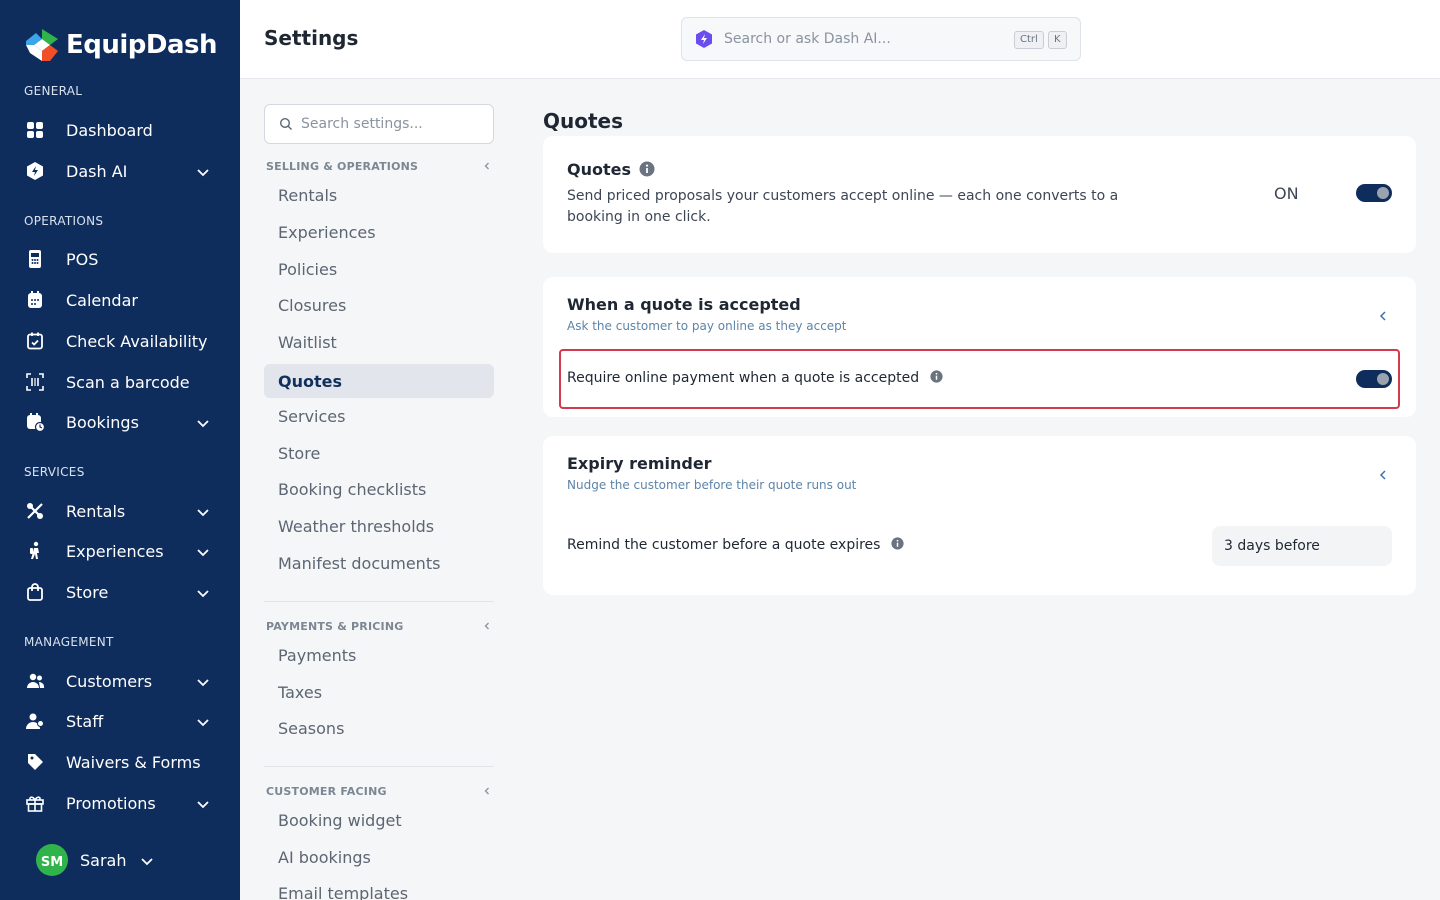  I want to click on quotes-card-title: Quotes, so click(611, 169).